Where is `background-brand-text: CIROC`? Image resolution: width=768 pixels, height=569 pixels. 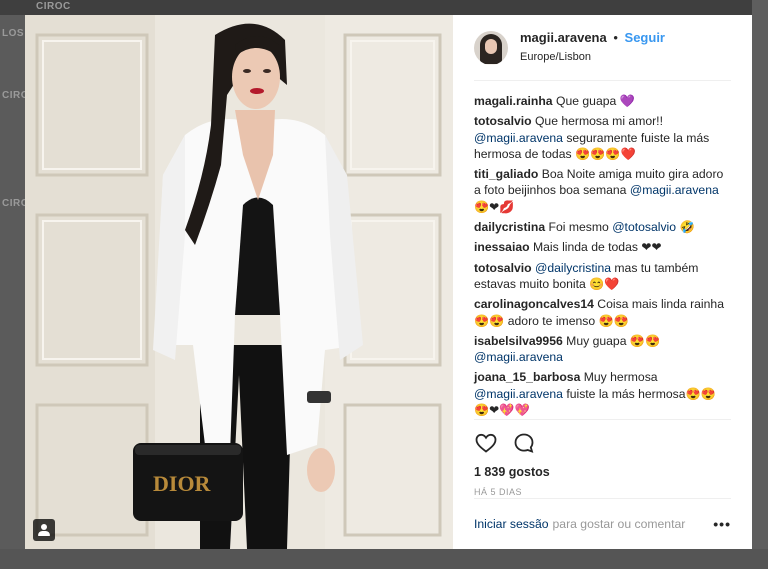
background-brand-text: CIROC is located at coordinates (53, 6).